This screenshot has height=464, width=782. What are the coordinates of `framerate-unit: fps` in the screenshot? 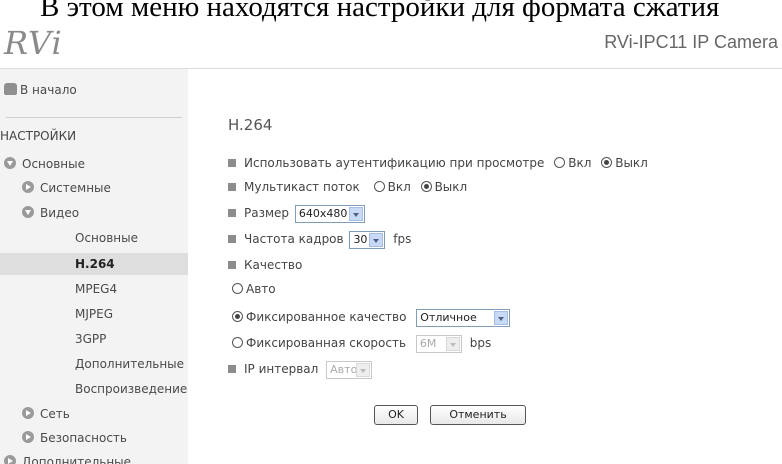 It's located at (402, 239).